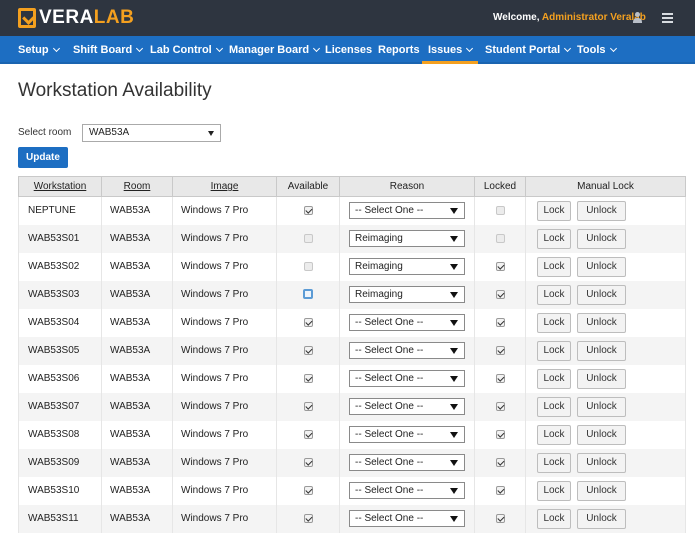 This screenshot has width=695, height=533. Describe the element at coordinates (667, 18) in the screenshot. I see `hamburger-menu-icon` at that location.